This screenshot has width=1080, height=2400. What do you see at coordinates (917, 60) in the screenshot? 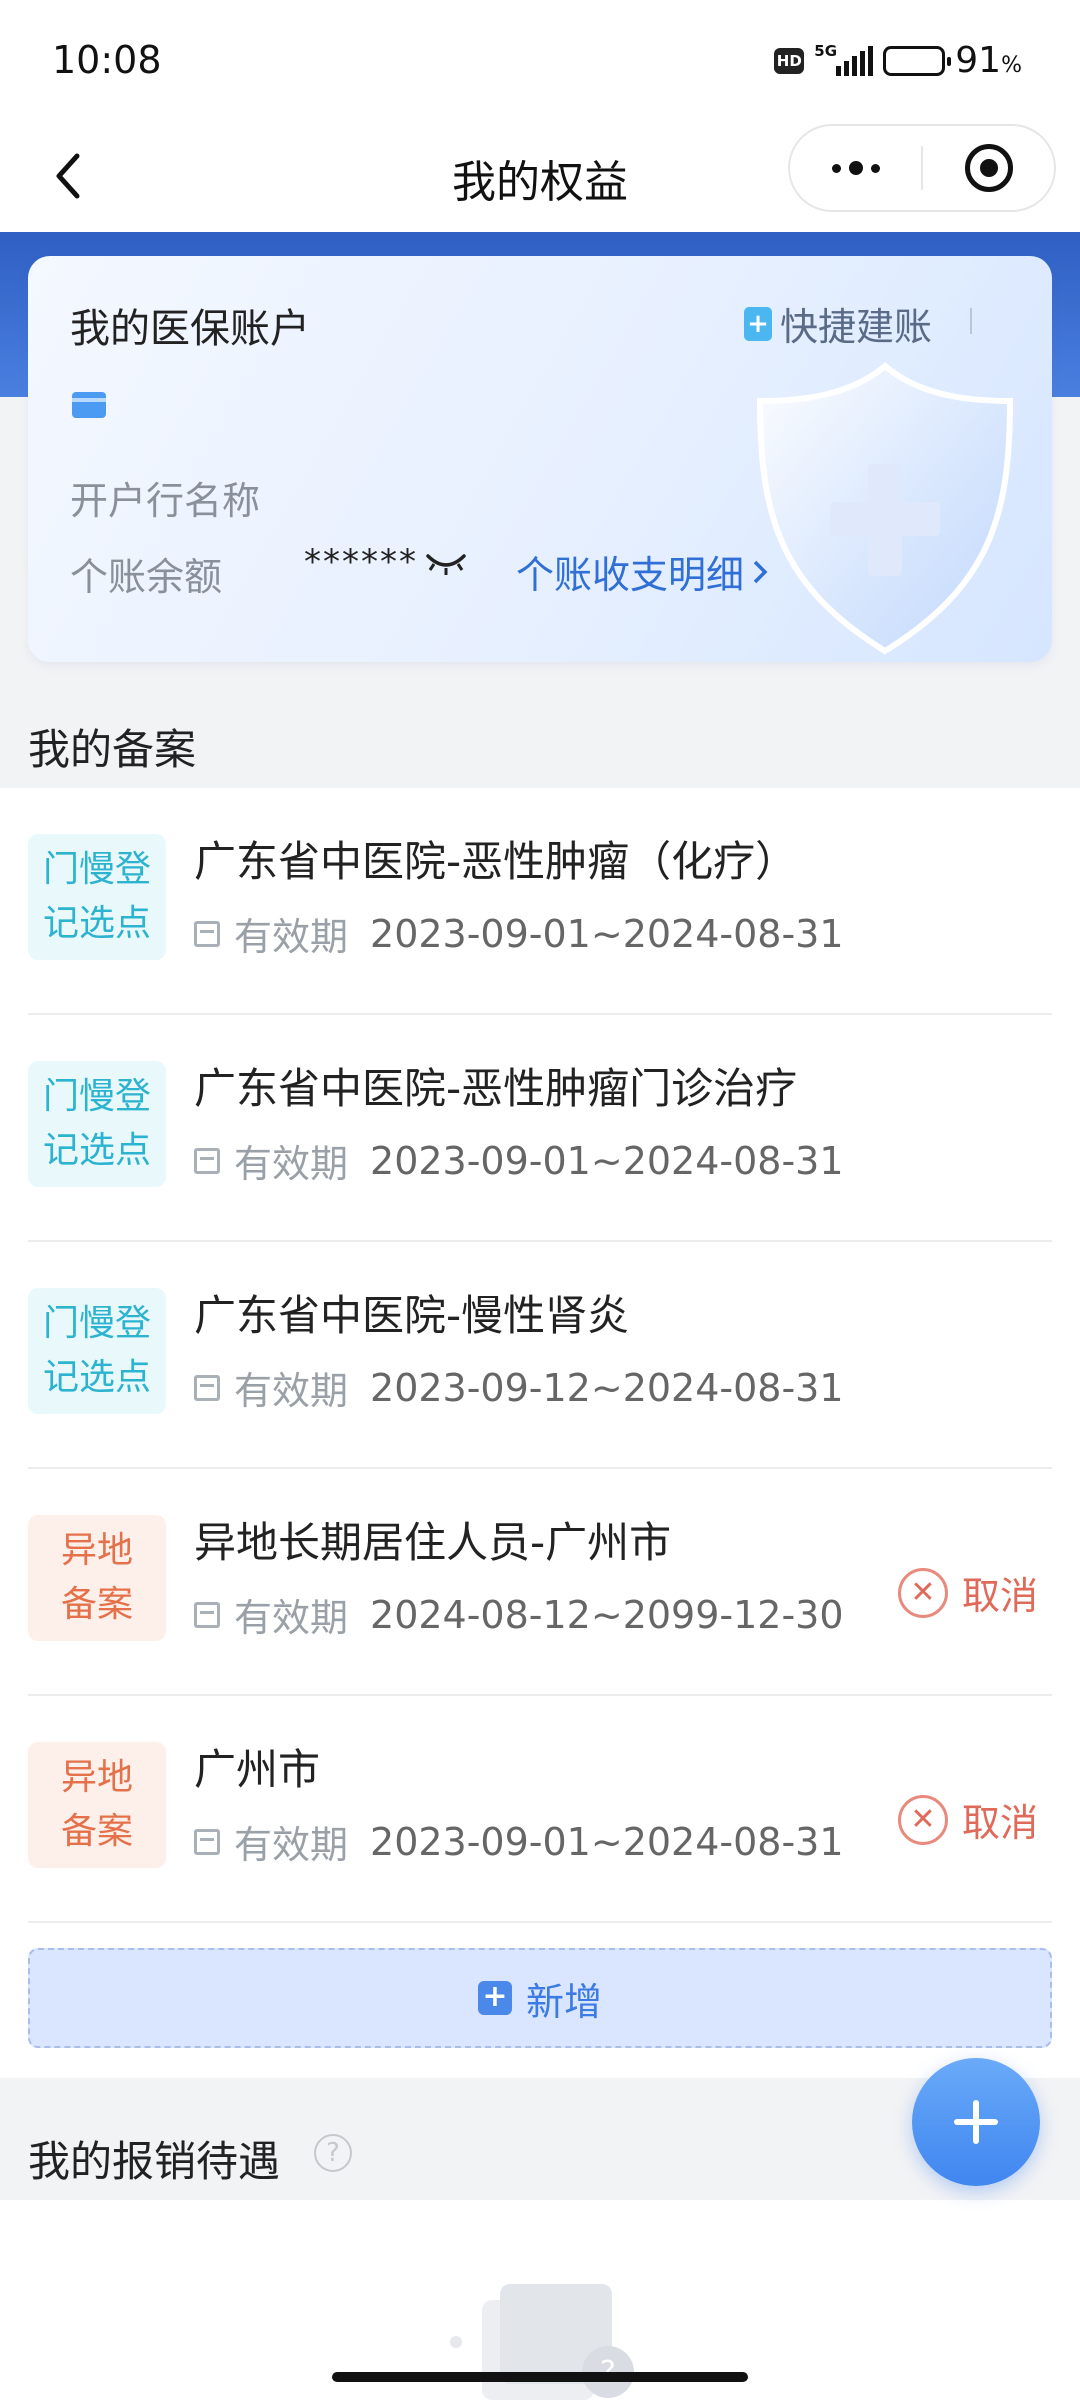
I see `battery-icon` at bounding box center [917, 60].